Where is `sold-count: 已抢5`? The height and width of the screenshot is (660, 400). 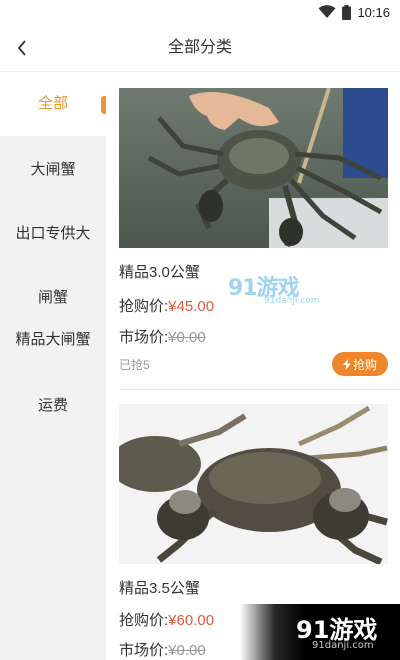
sold-count: 已抢5 is located at coordinates (134, 365).